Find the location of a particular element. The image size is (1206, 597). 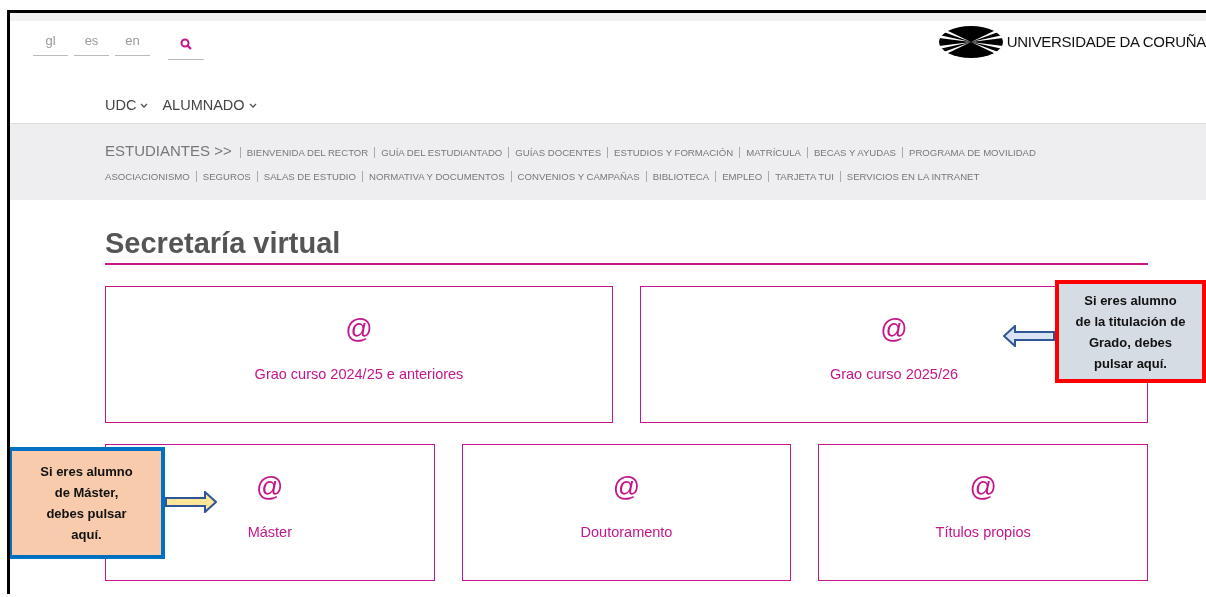

language-link: en is located at coordinates (132, 43).